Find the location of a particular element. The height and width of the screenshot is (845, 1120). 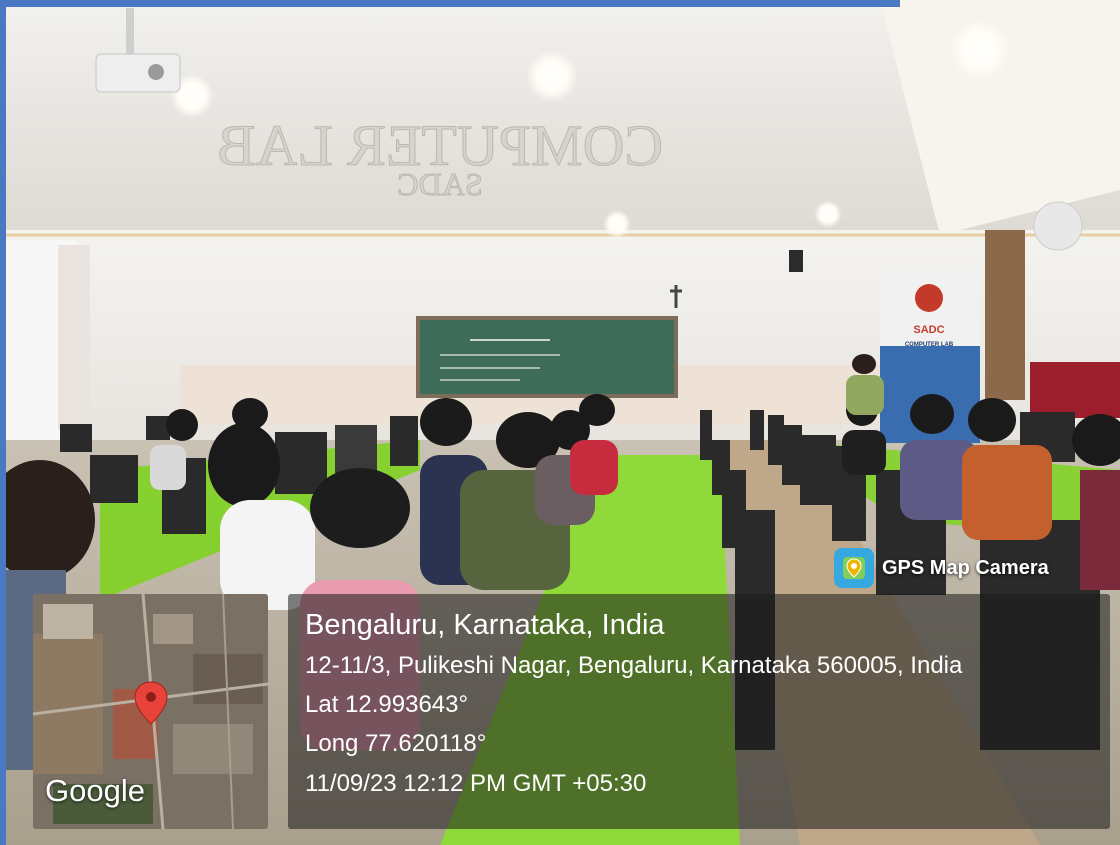

location-title: Bengaluru, Karnataka, India is located at coordinates (485, 625).